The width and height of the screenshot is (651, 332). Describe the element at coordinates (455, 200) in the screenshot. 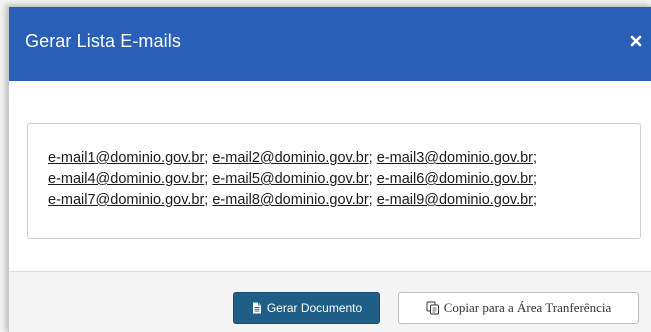

I see `email-link: e-mail9@dominio.gov.br` at that location.